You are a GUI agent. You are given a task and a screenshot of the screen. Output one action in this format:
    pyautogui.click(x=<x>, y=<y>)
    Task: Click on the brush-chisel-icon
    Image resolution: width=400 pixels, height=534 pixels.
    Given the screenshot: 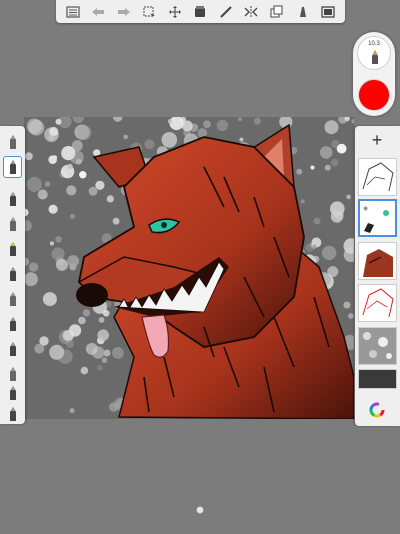 What is the action you would take?
    pyautogui.click(x=12, y=349)
    